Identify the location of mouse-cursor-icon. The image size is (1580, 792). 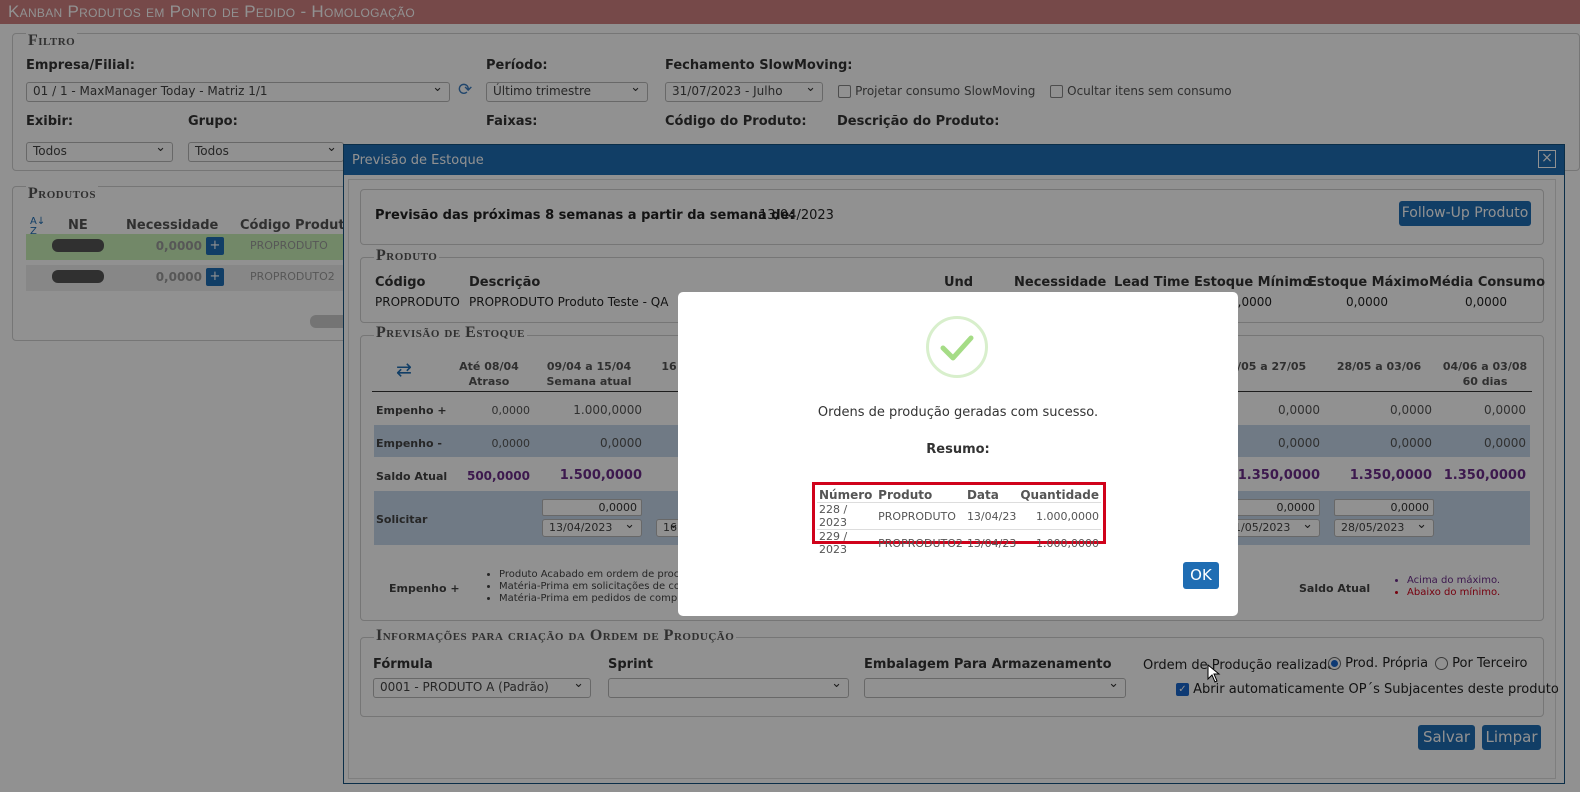
(1214, 675).